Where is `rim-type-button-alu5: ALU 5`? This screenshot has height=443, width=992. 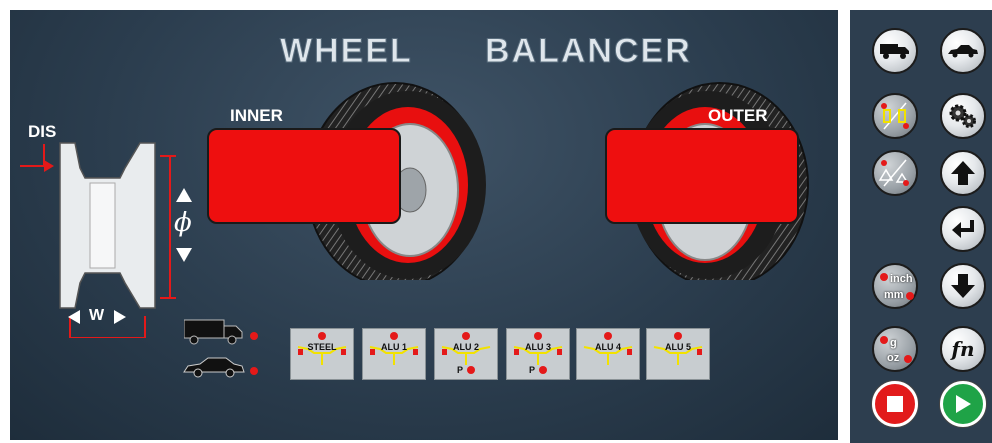
rim-type-button-alu5: ALU 5 is located at coordinates (678, 354).